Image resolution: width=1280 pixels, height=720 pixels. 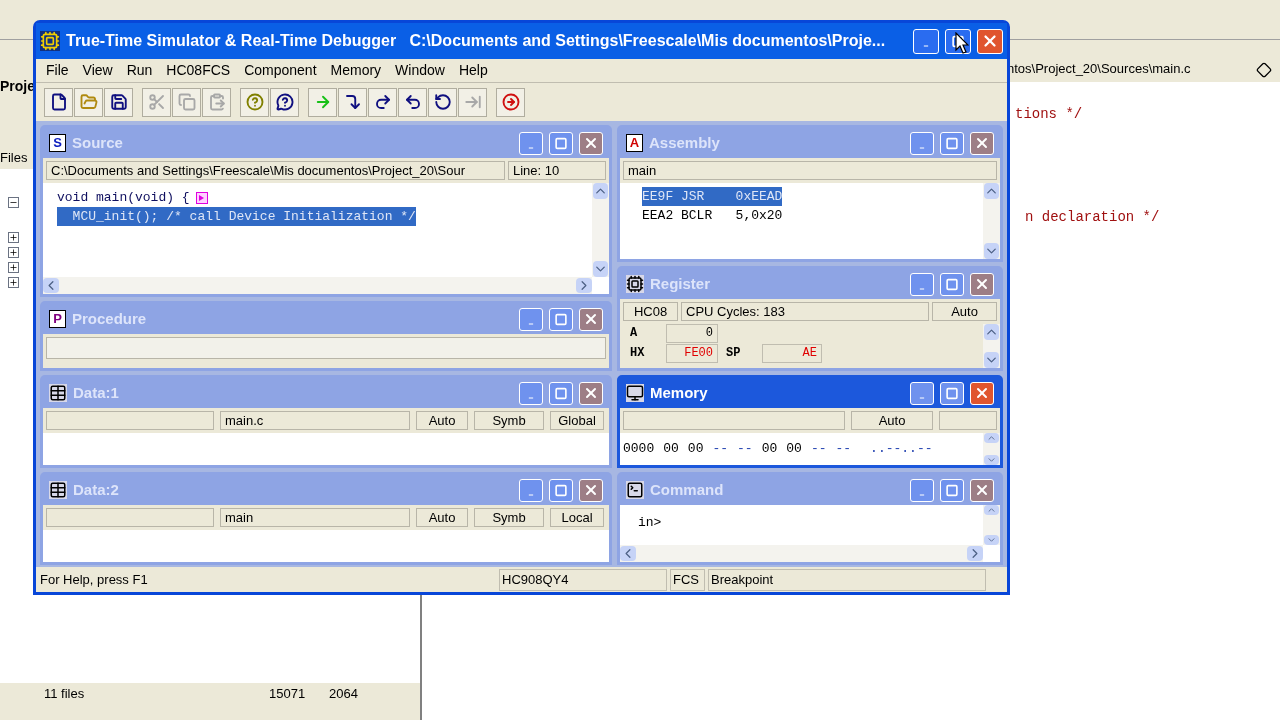 What do you see at coordinates (352, 102) in the screenshot?
I see `single-step-button` at bounding box center [352, 102].